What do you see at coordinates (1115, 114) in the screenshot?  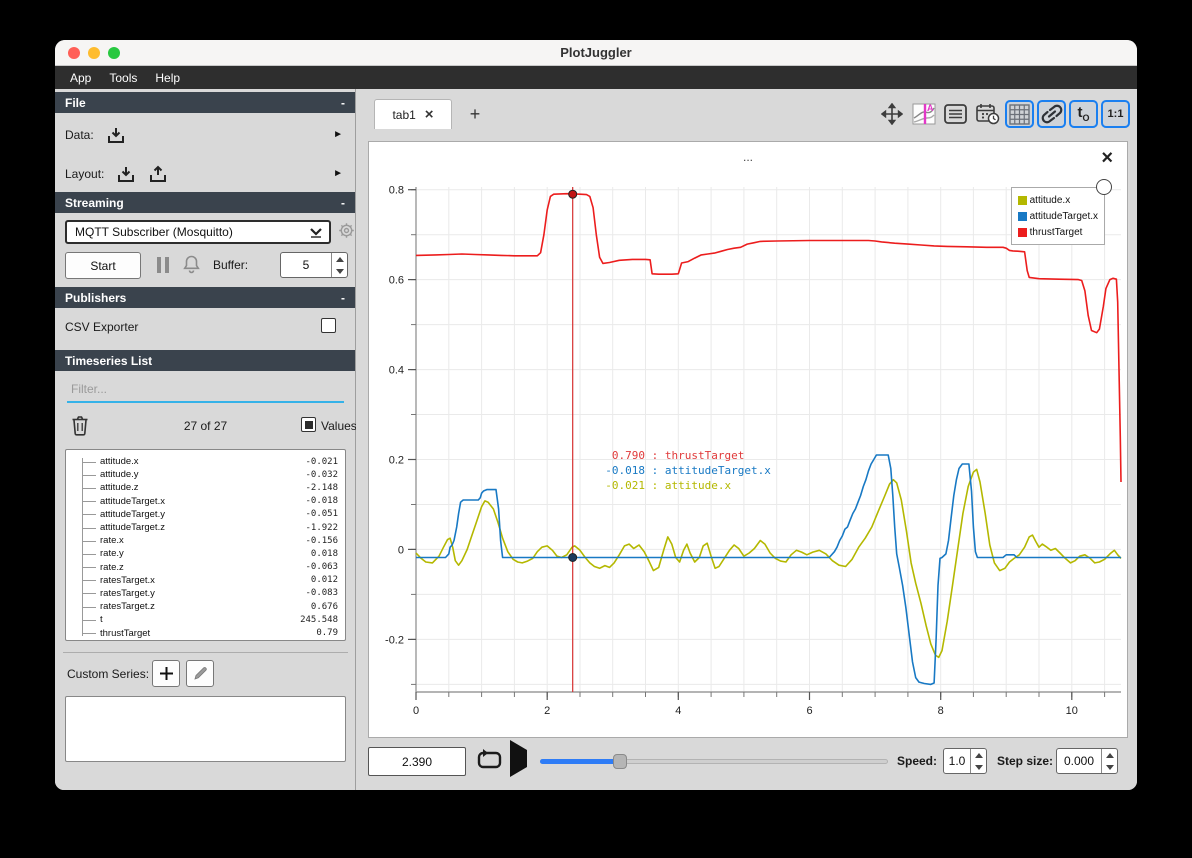 I see `ratio-icon: 1:1` at bounding box center [1115, 114].